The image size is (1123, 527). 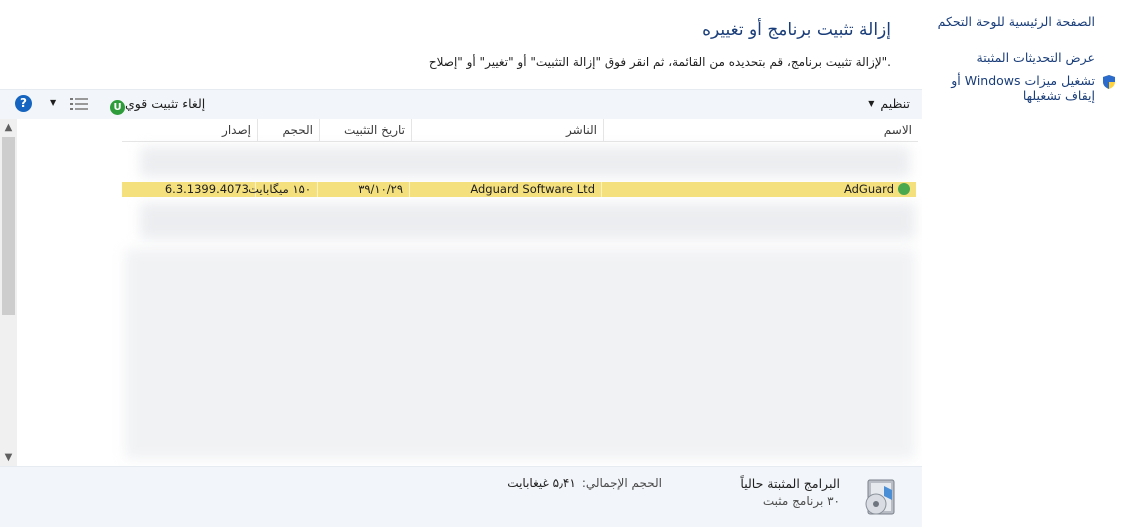 What do you see at coordinates (206, 189) in the screenshot?
I see `row-version: 6.3.1399.4073` at bounding box center [206, 189].